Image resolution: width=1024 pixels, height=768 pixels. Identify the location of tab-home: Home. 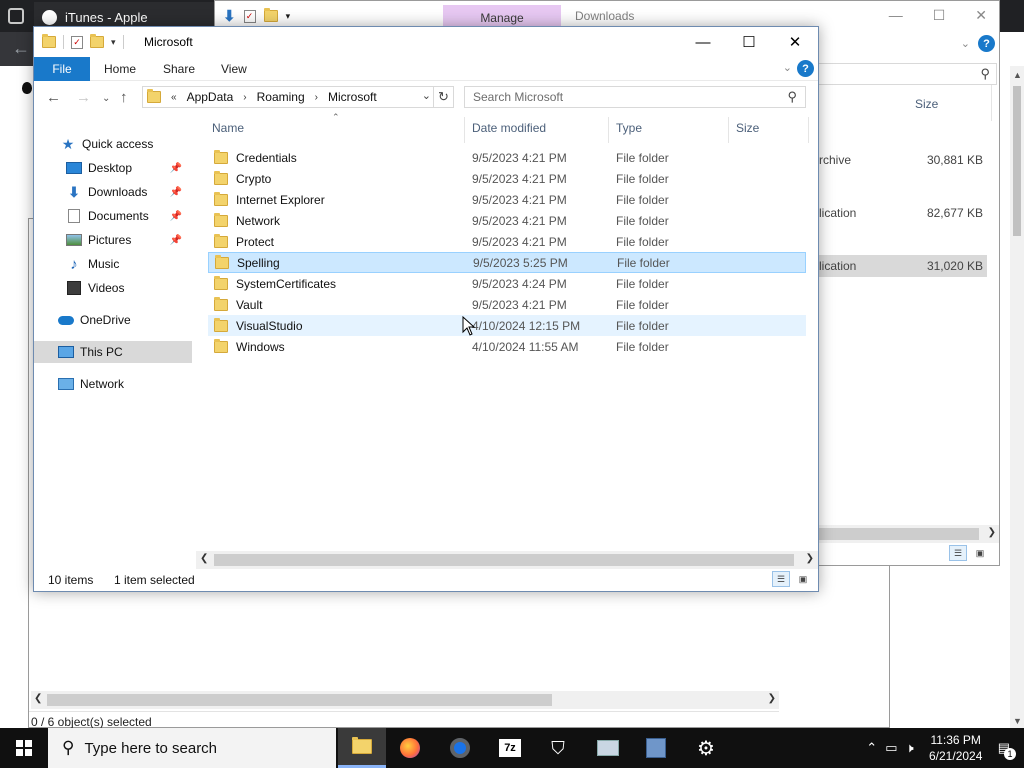
(120, 69).